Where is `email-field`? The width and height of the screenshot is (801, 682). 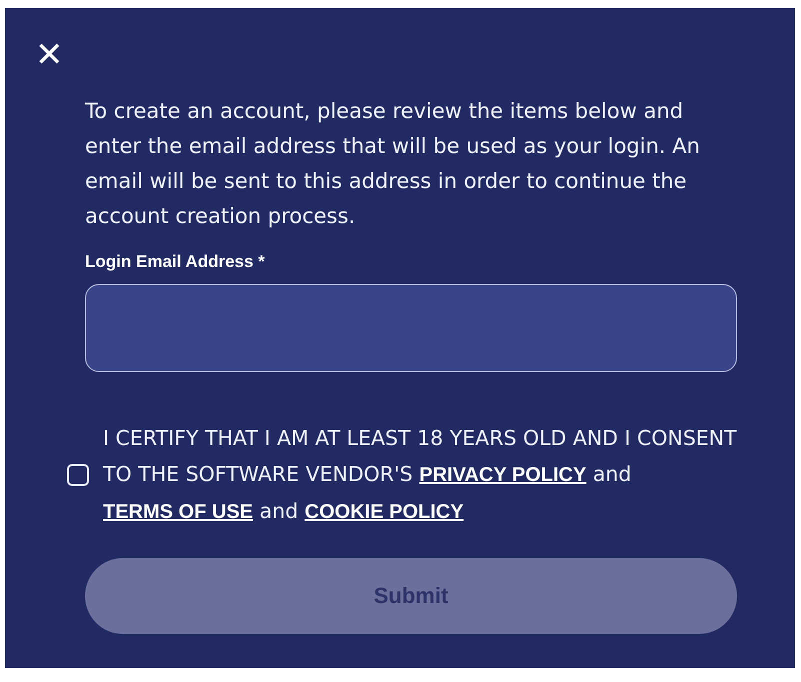
email-field is located at coordinates (411, 328).